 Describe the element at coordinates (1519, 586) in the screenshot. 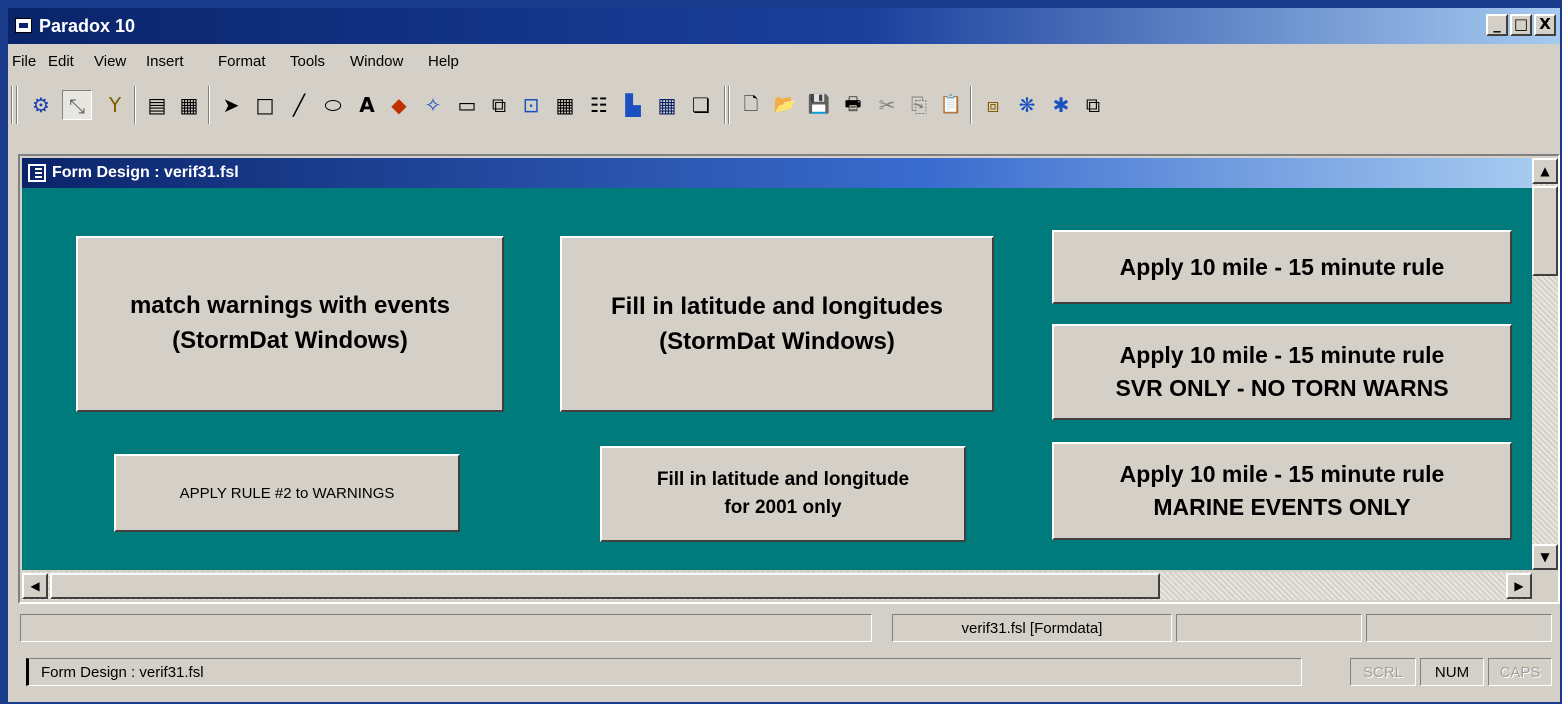

I see `scroll-right-icon: ▶` at that location.